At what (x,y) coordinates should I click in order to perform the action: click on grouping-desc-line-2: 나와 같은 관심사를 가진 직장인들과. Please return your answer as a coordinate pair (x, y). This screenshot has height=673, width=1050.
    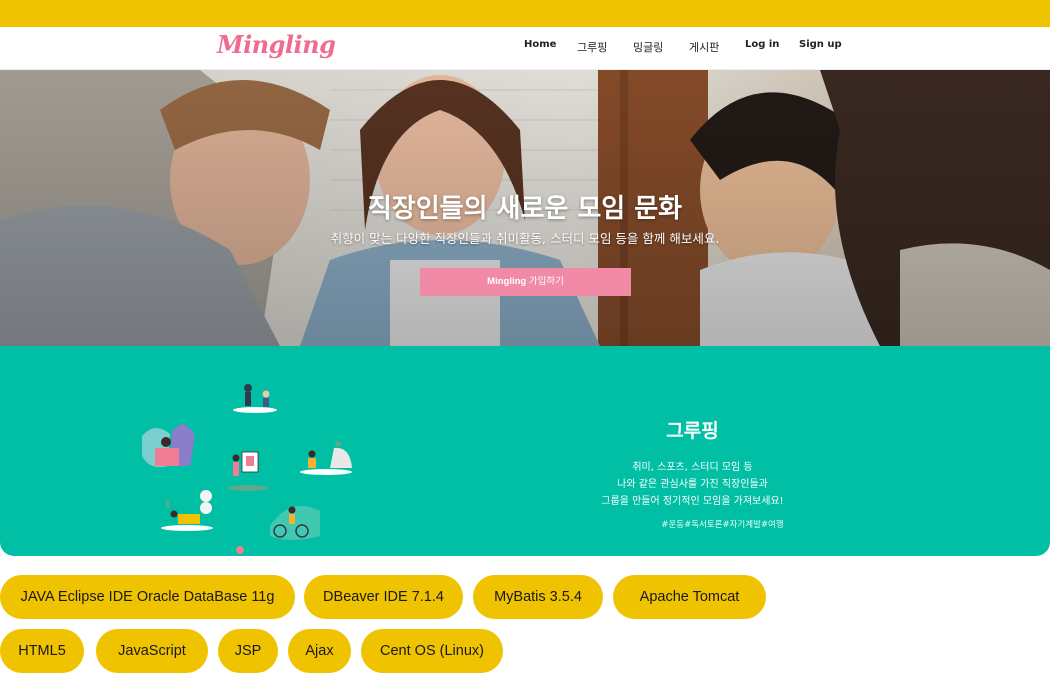
    Looking at the image, I should click on (692, 484).